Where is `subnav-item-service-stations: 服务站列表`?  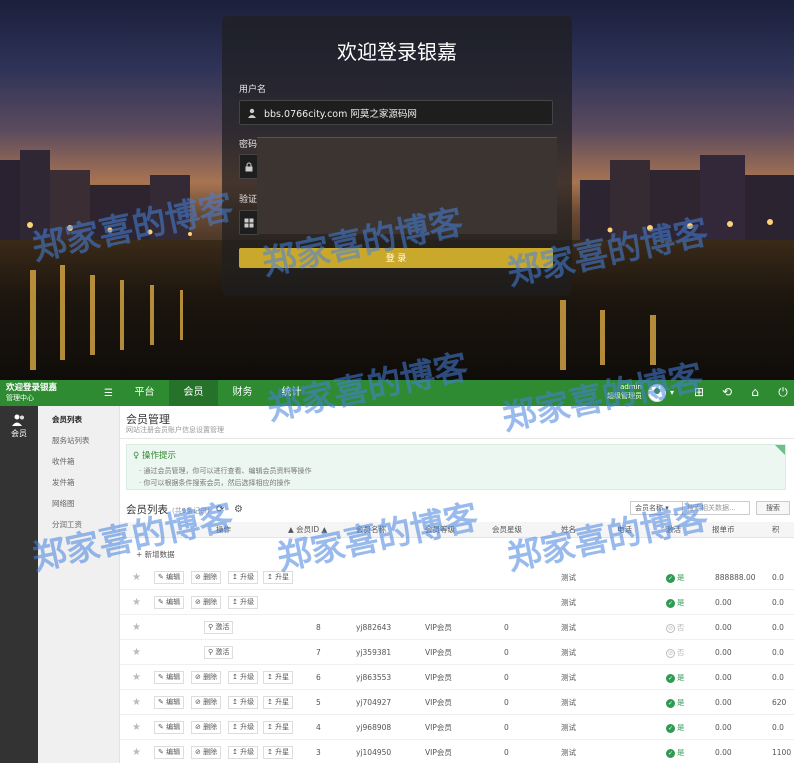
subnav-item-service-stations: 服务站列表 is located at coordinates (71, 440).